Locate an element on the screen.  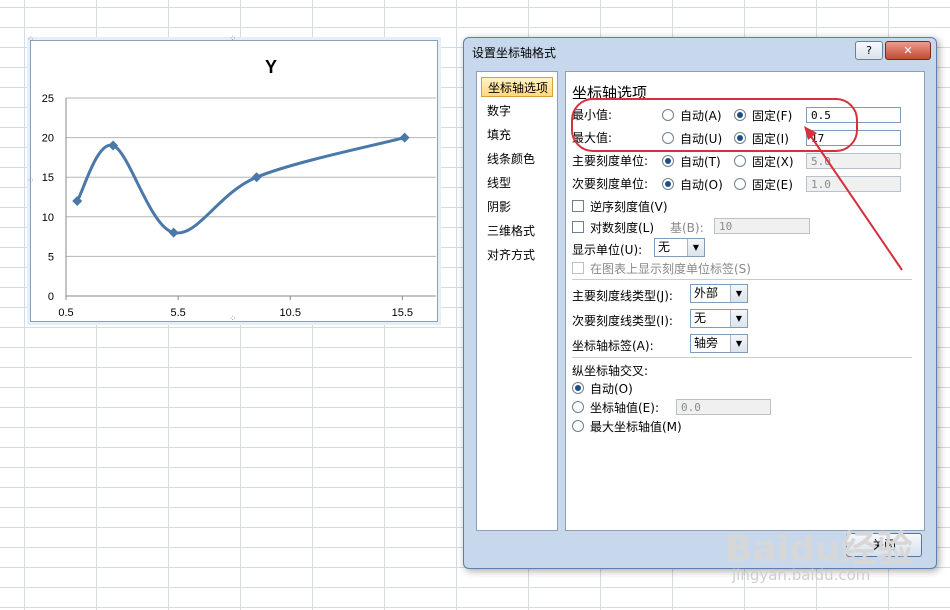
annotation-arrow is located at coordinates (853, 198).